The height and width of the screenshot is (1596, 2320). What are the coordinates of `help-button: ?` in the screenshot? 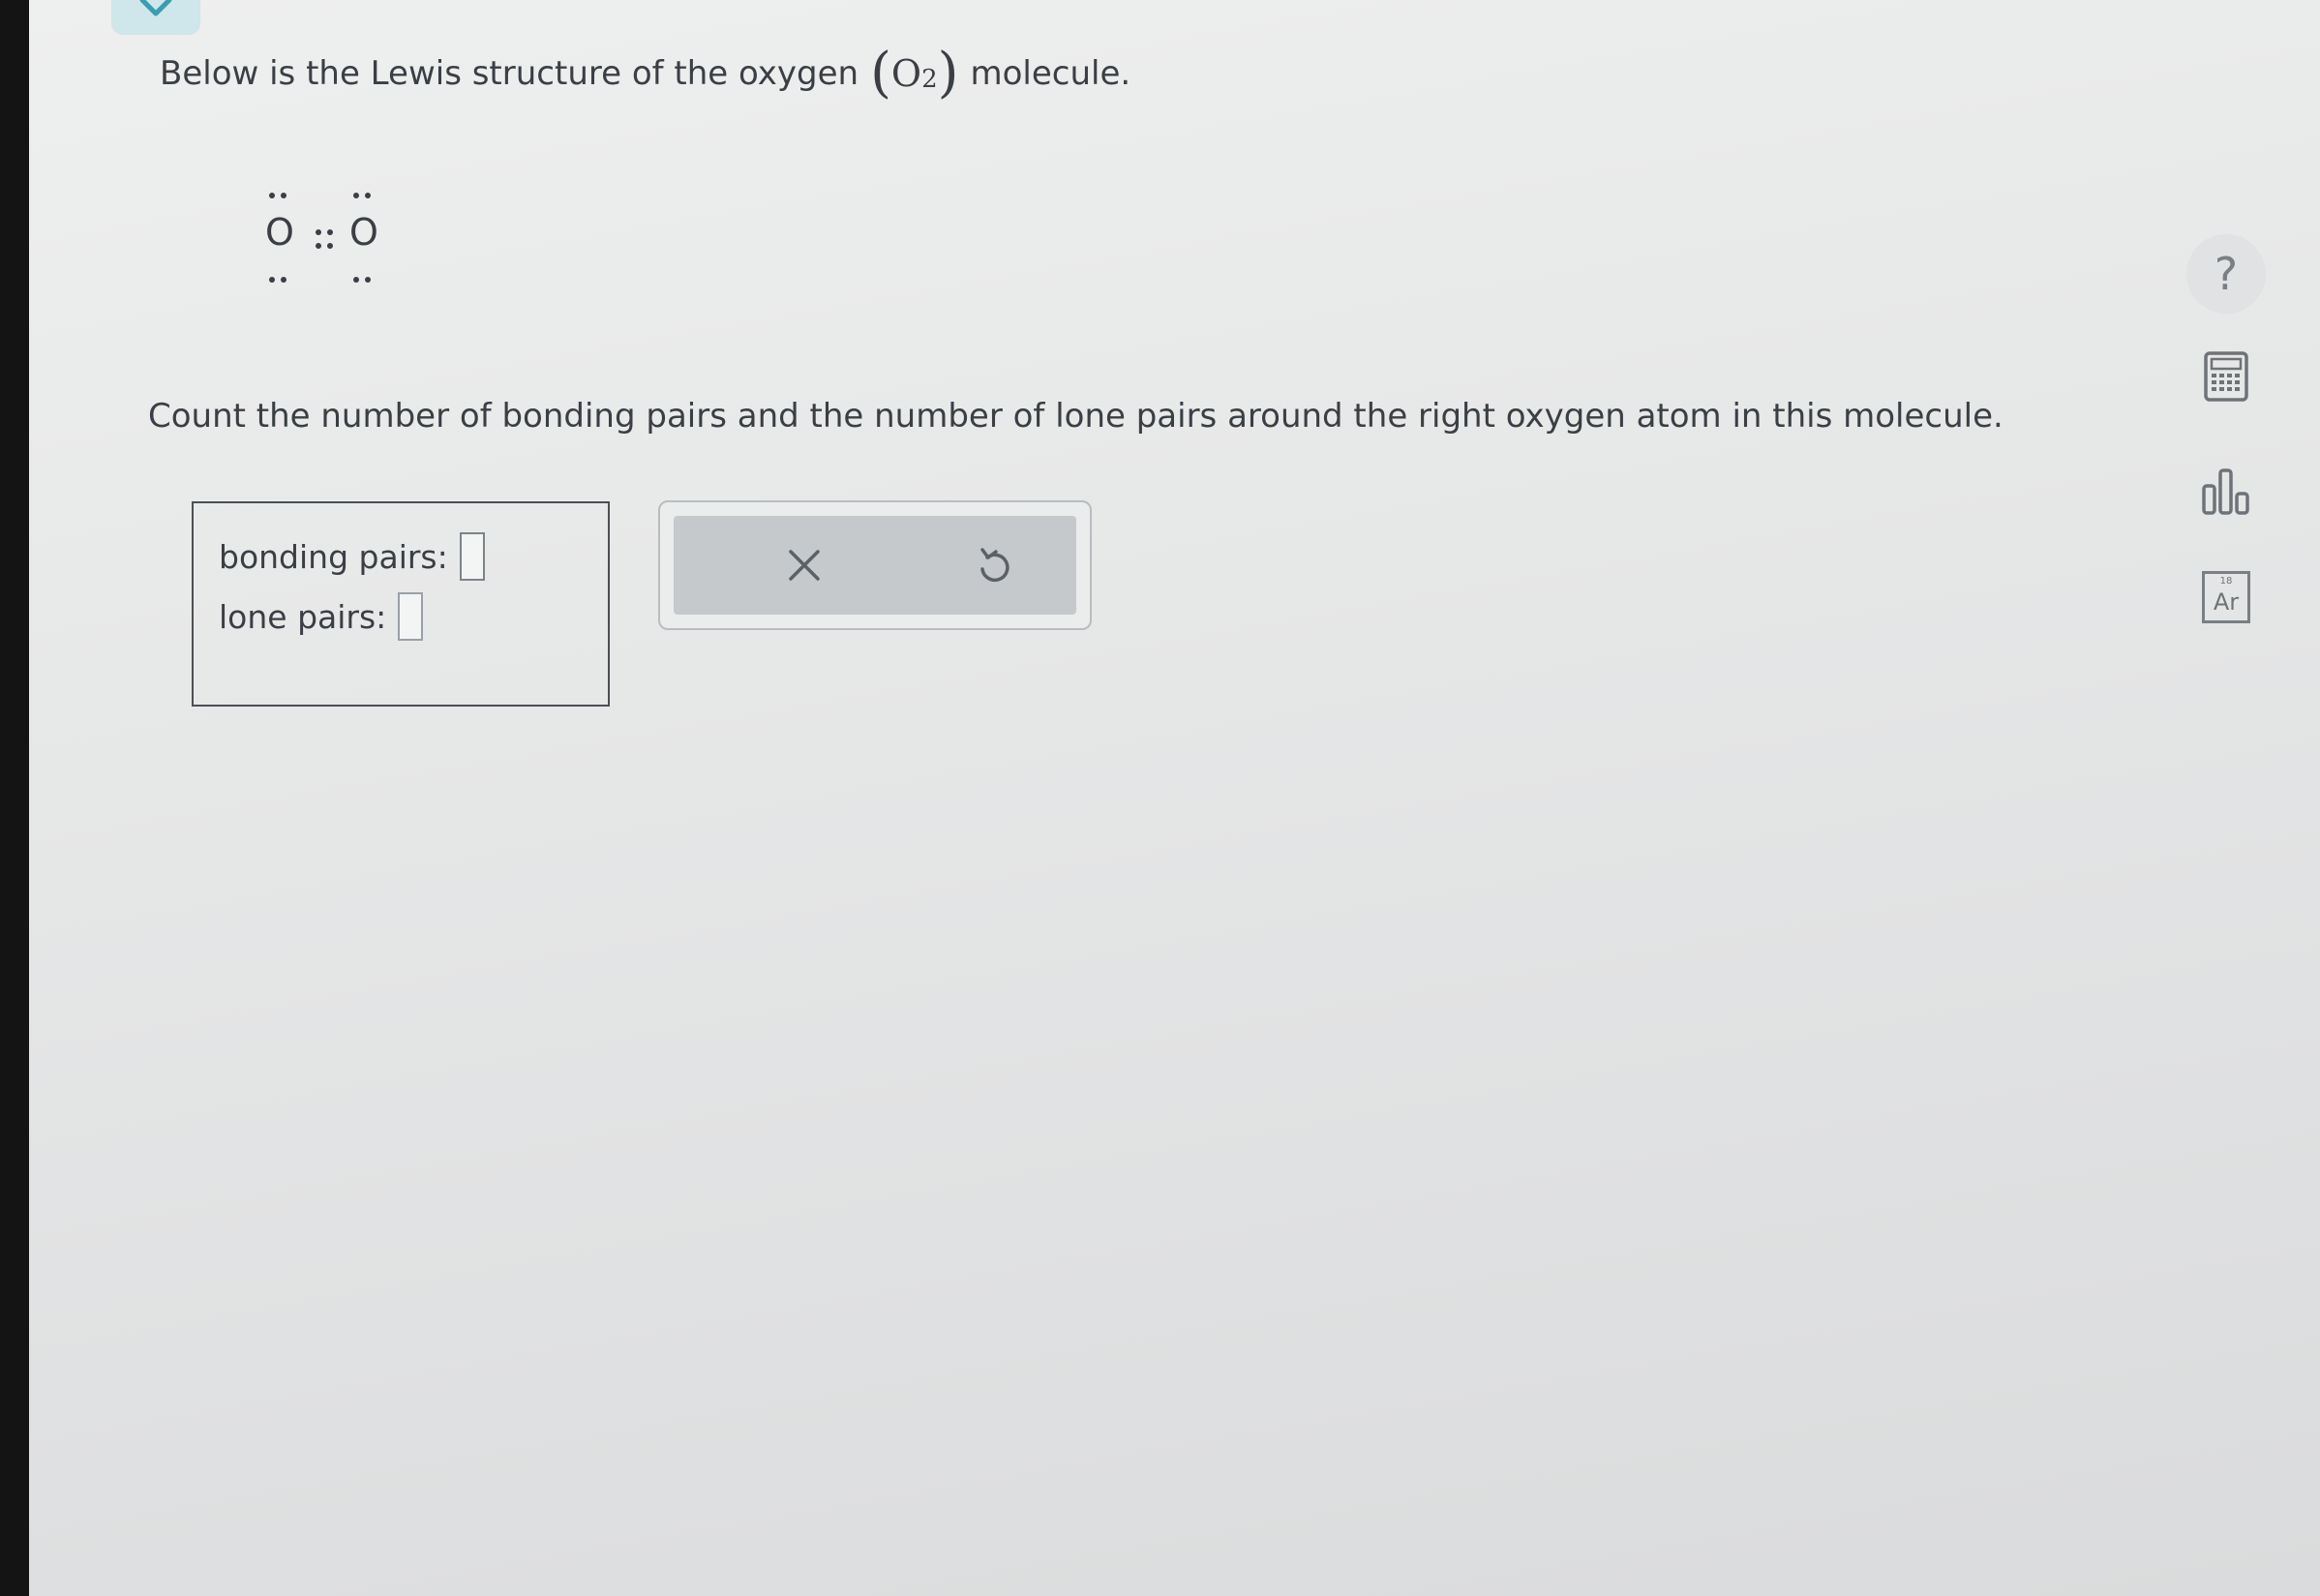 It's located at (2226, 273).